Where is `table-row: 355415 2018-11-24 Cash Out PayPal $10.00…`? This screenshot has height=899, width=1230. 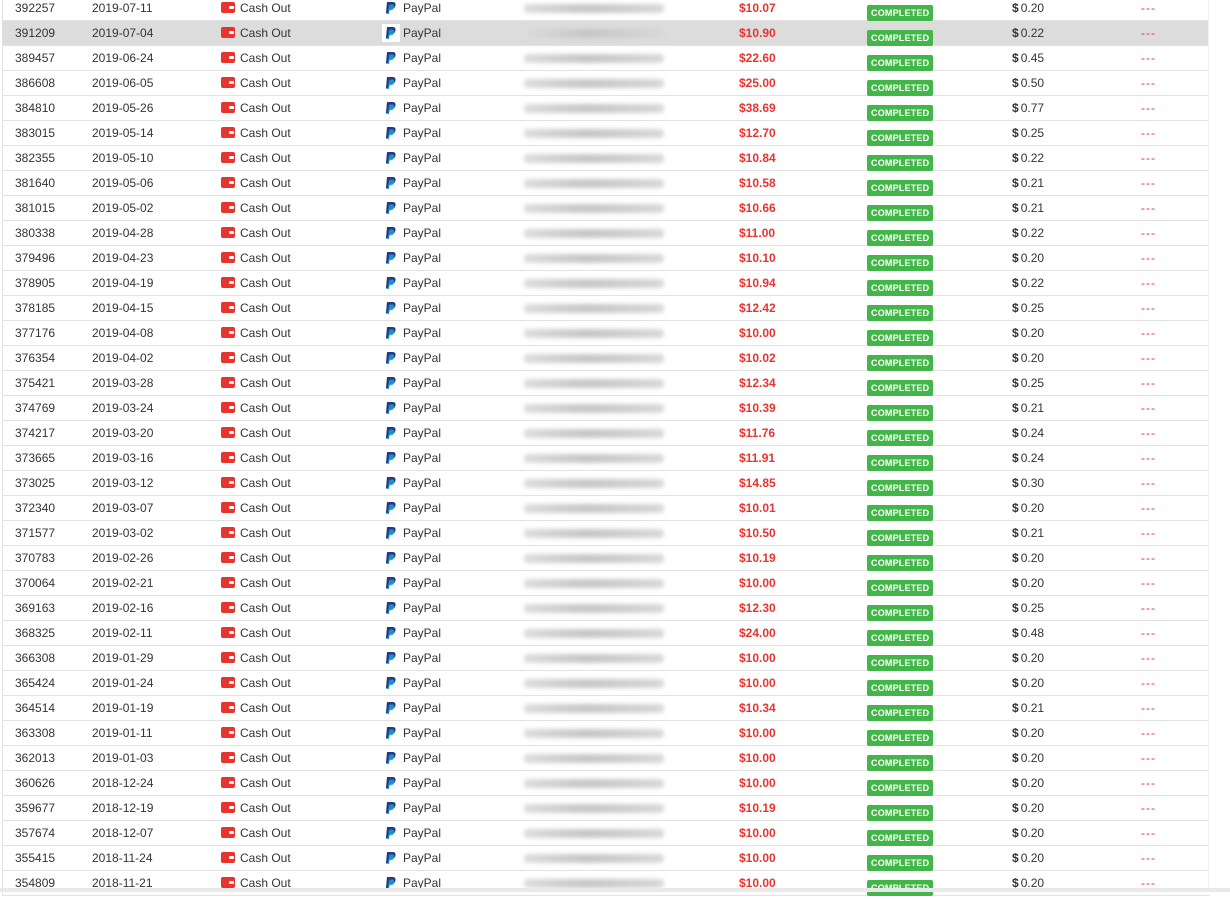 table-row: 355415 2018-11-24 Cash Out PayPal $10.00… is located at coordinates (606, 858).